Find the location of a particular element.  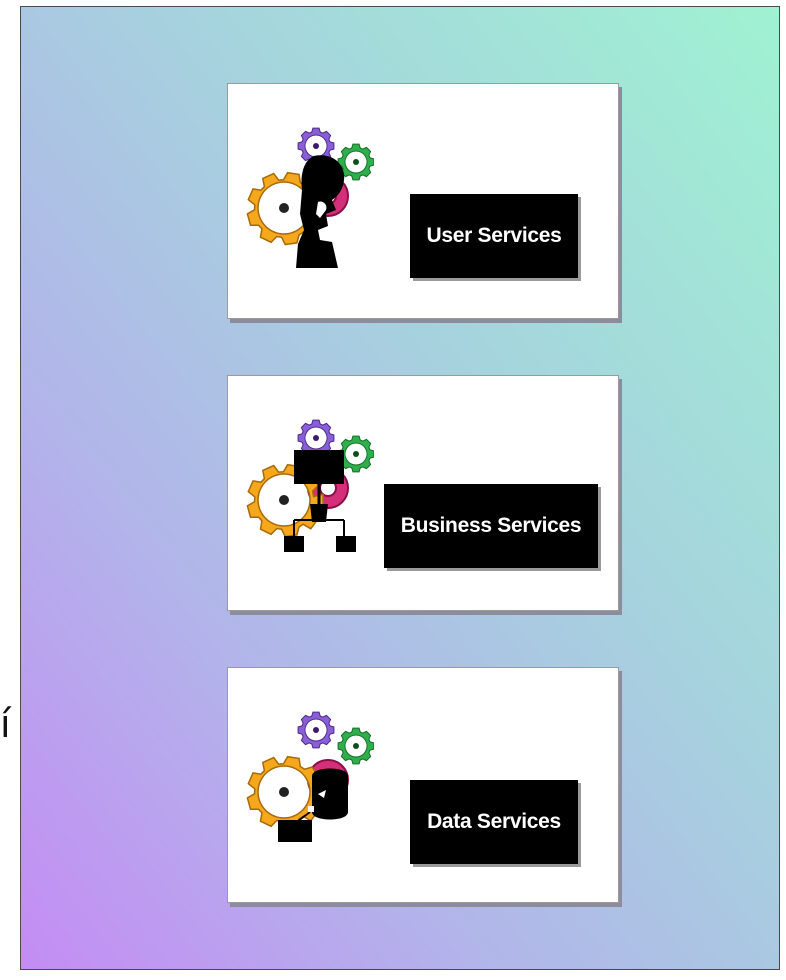

layer-panel-user-services: User Services is located at coordinates (423, 201).